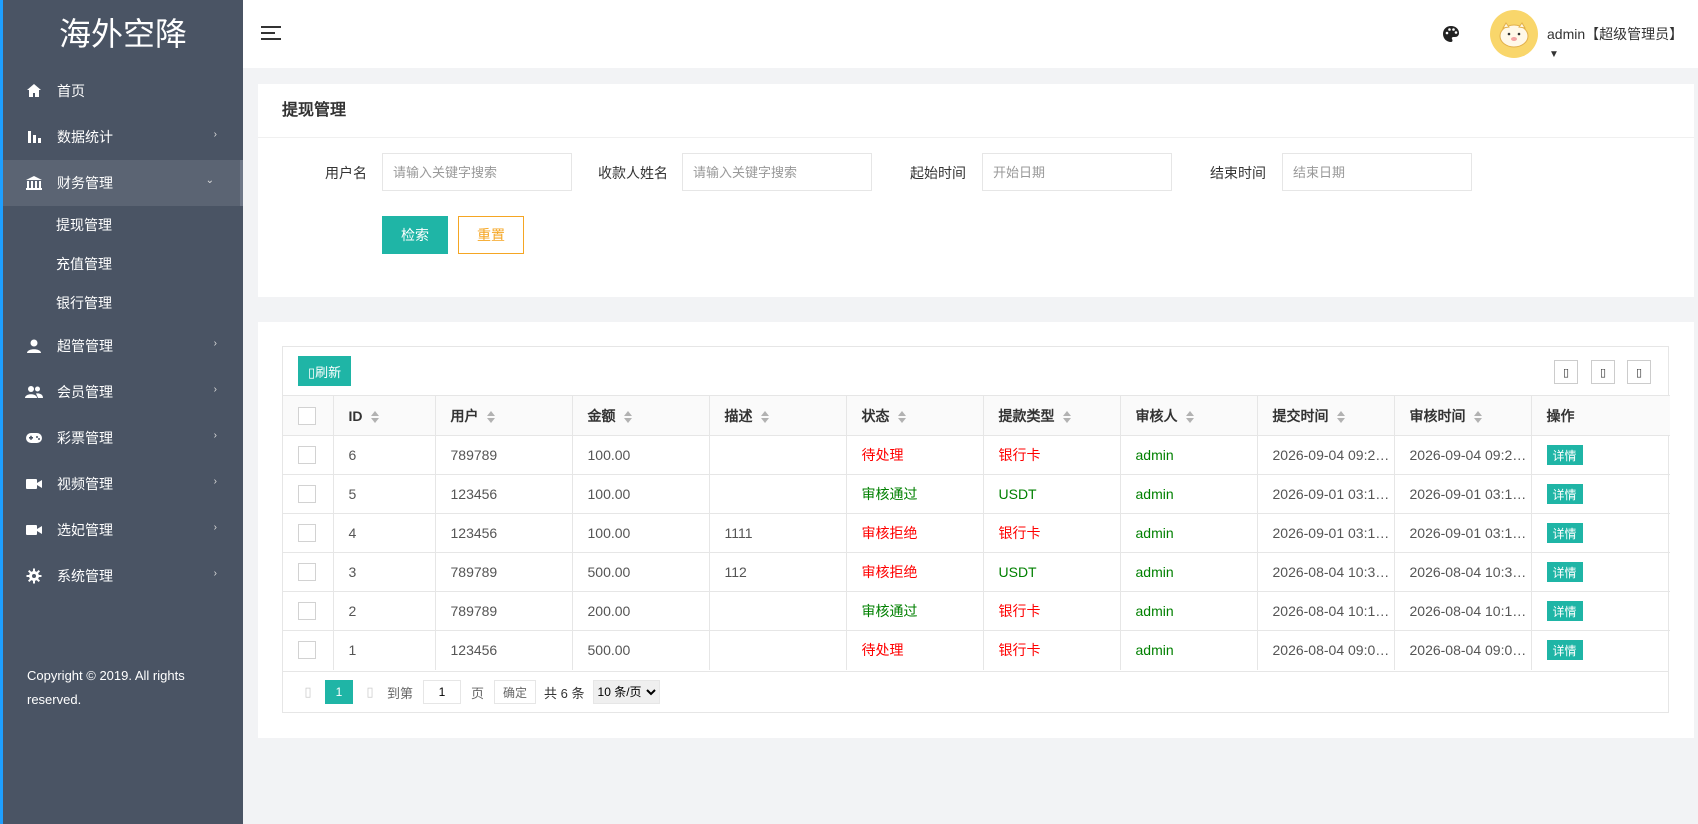 Image resolution: width=1698 pixels, height=824 pixels. I want to click on page-current: 1, so click(339, 692).